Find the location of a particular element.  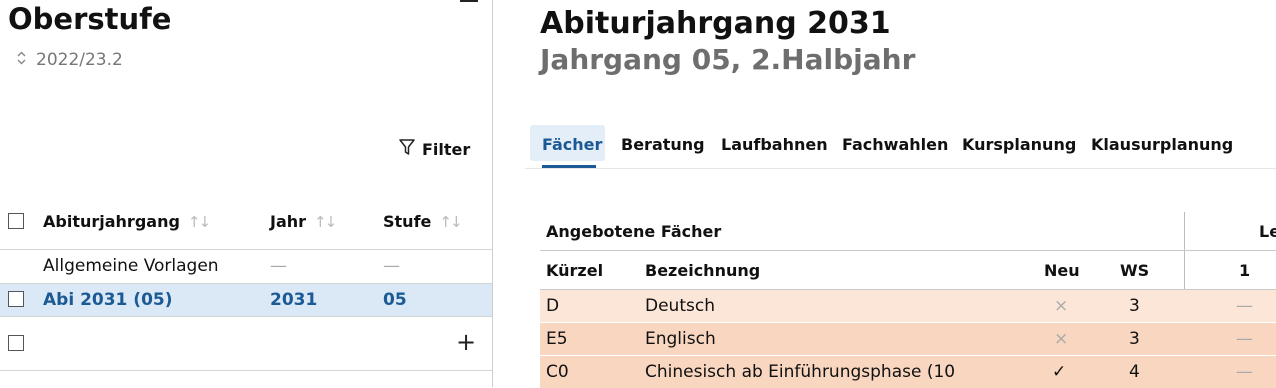

col-header-kuerzel: Kürzel is located at coordinates (574, 270).